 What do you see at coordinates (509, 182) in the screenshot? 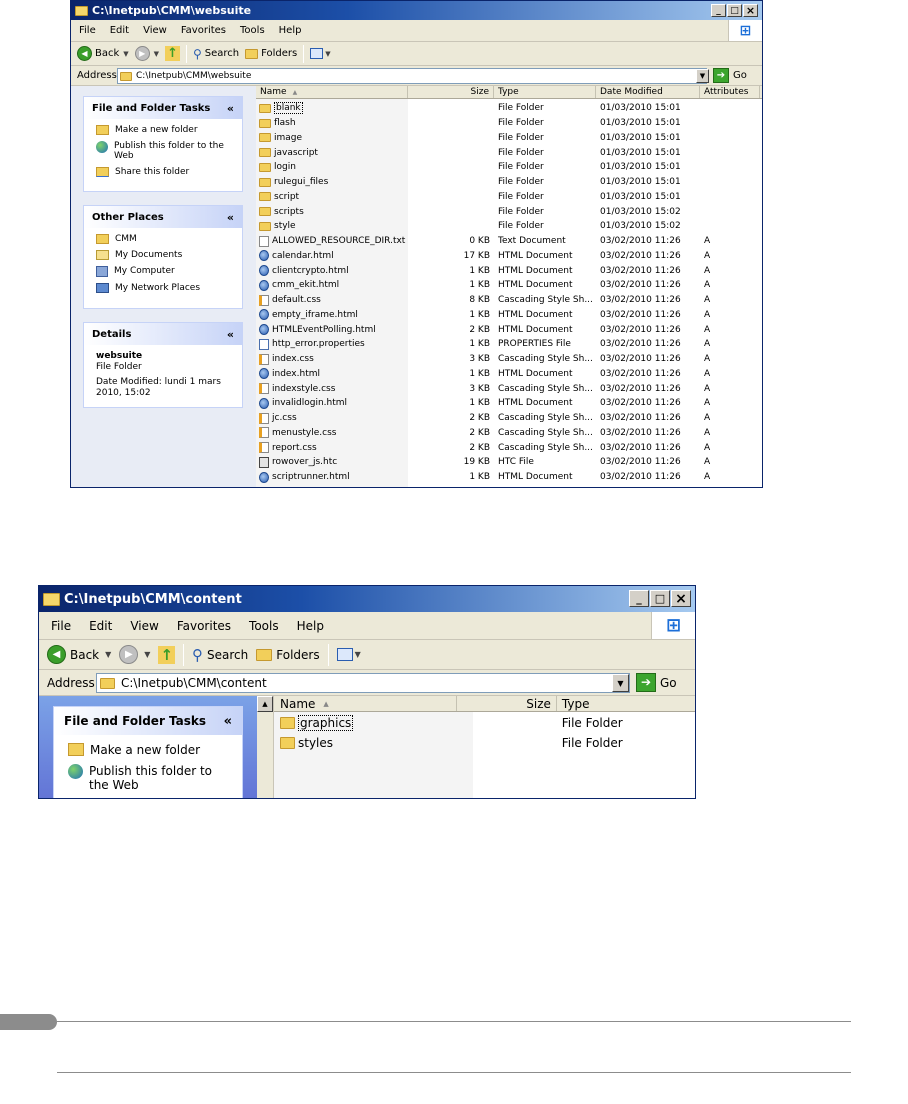
I see `file-row: rulegui_files File Folder 01/03/2010 15:01` at bounding box center [509, 182].